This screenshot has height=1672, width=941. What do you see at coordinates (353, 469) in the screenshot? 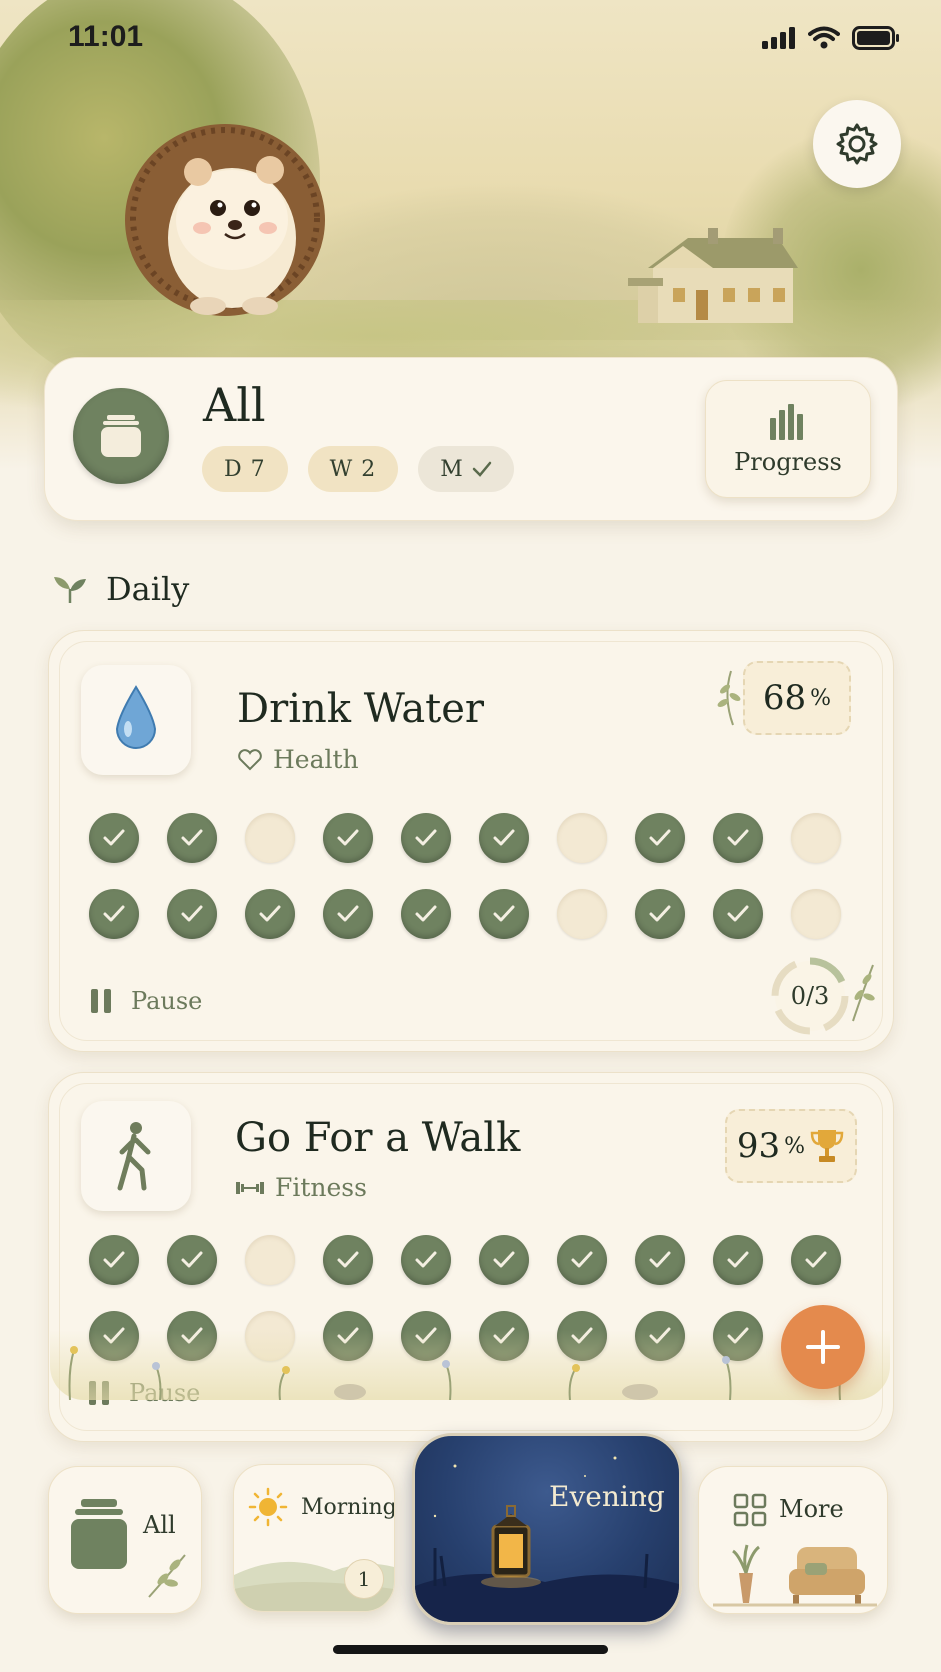
I see `pill-week: W 2` at bounding box center [353, 469].